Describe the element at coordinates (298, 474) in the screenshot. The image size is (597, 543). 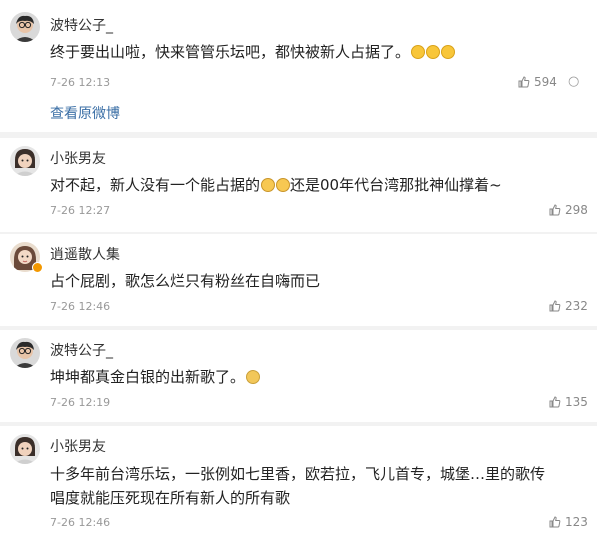
I see `comment-text-line-1: 十多年前台湾乐坛，一张例如七里香，欧若拉，飞儿首专，城堡…里的歌传` at that location.